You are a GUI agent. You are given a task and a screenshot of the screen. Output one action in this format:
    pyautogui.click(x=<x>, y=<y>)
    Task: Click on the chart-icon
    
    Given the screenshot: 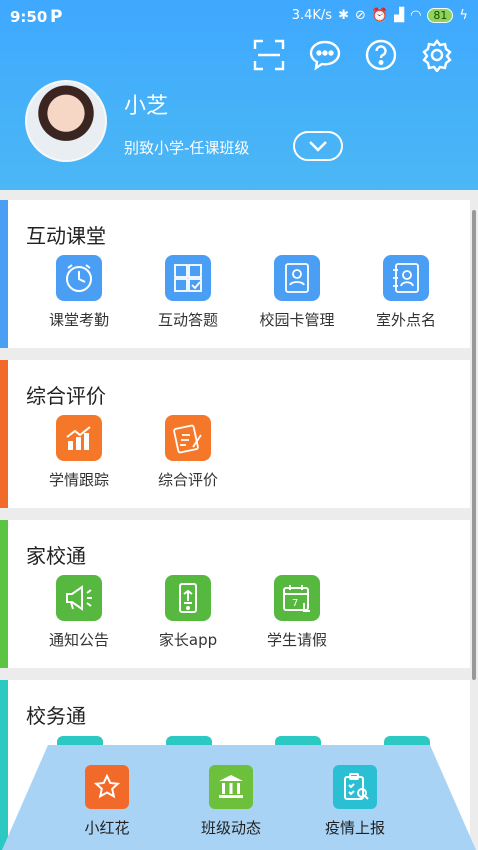 What is the action you would take?
    pyautogui.click(x=79, y=438)
    